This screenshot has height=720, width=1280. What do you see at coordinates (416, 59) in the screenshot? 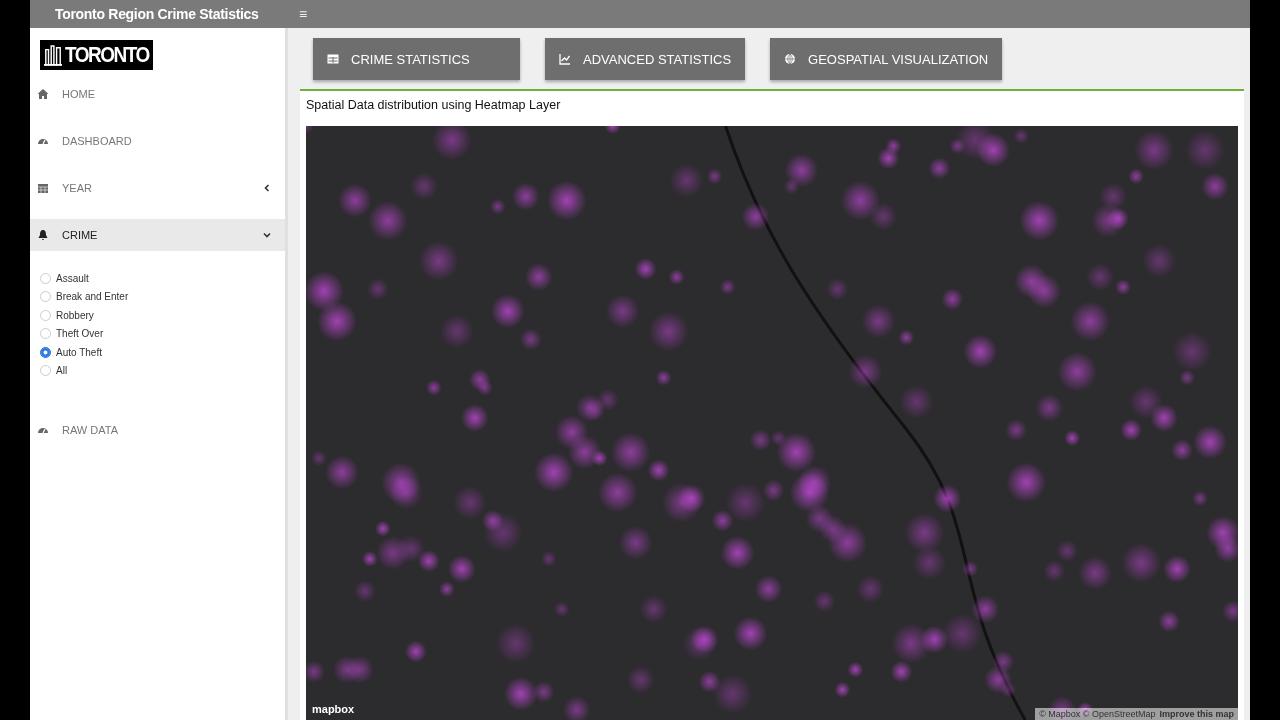
I see `nav-tab-button: CRIME STATISTICS` at bounding box center [416, 59].